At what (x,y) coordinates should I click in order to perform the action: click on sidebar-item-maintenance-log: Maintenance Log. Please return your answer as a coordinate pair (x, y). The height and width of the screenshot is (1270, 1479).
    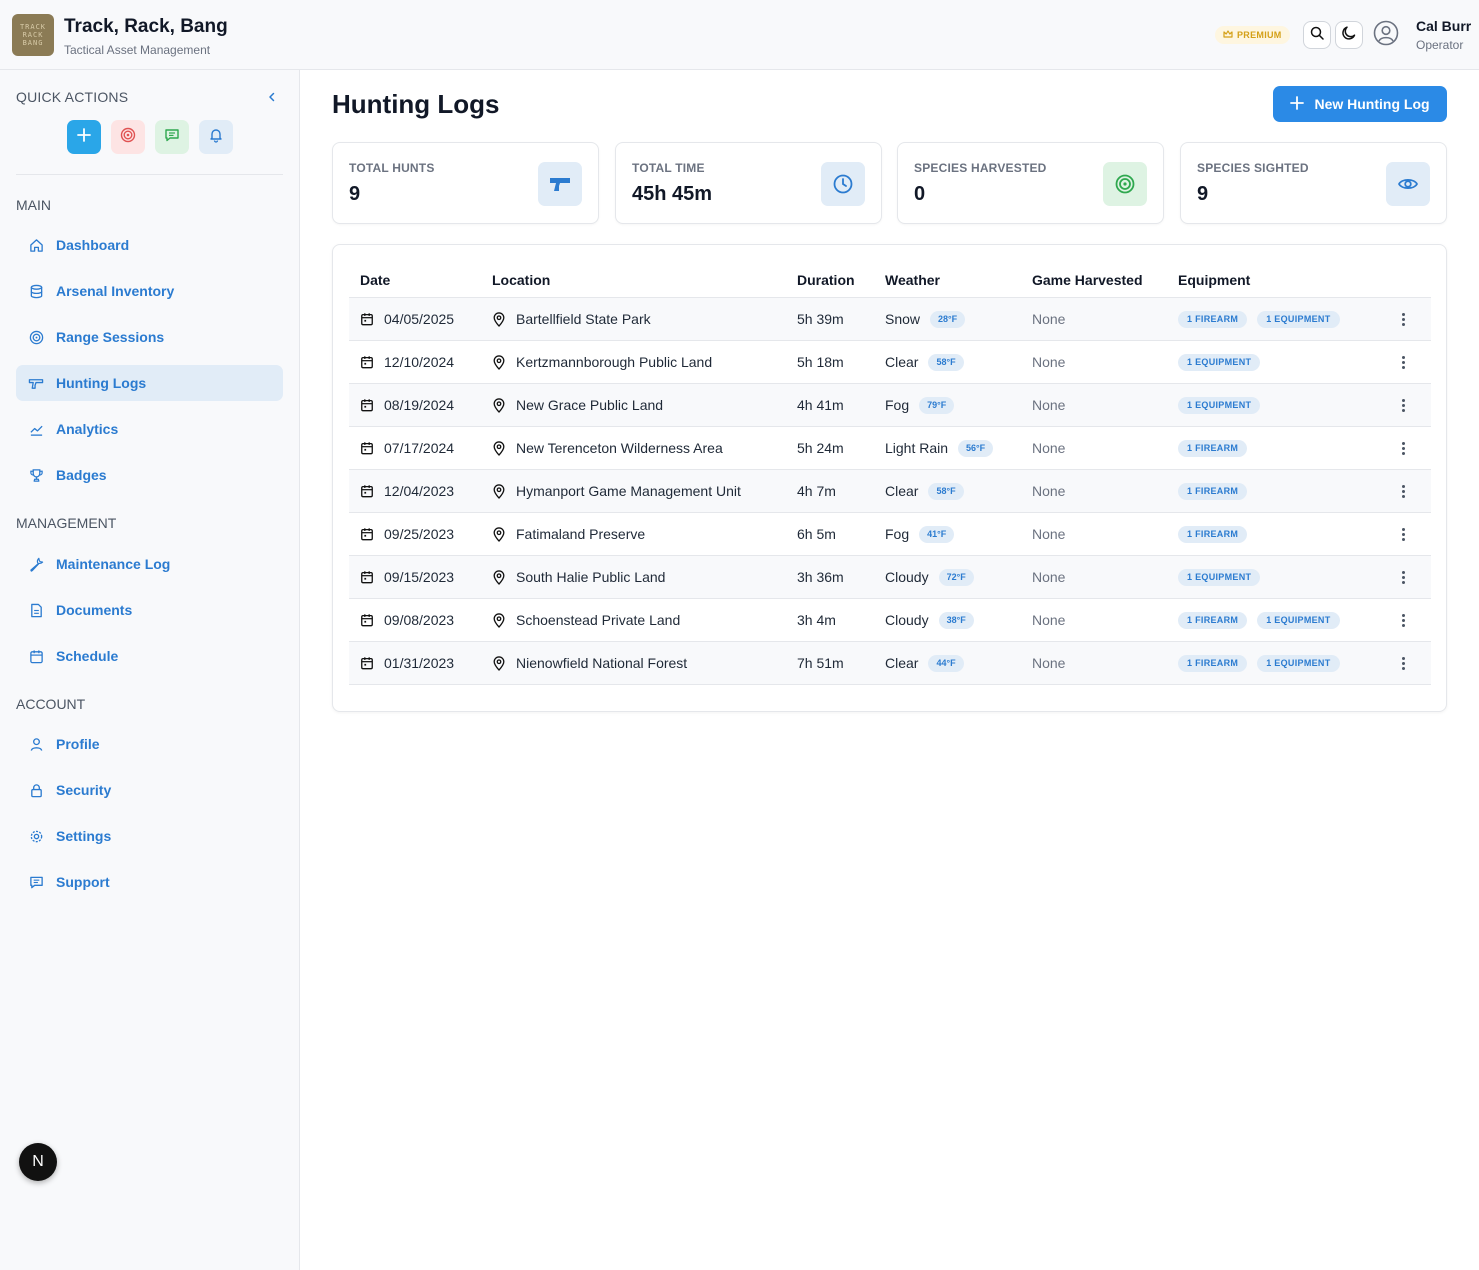
    Looking at the image, I should click on (149, 564).